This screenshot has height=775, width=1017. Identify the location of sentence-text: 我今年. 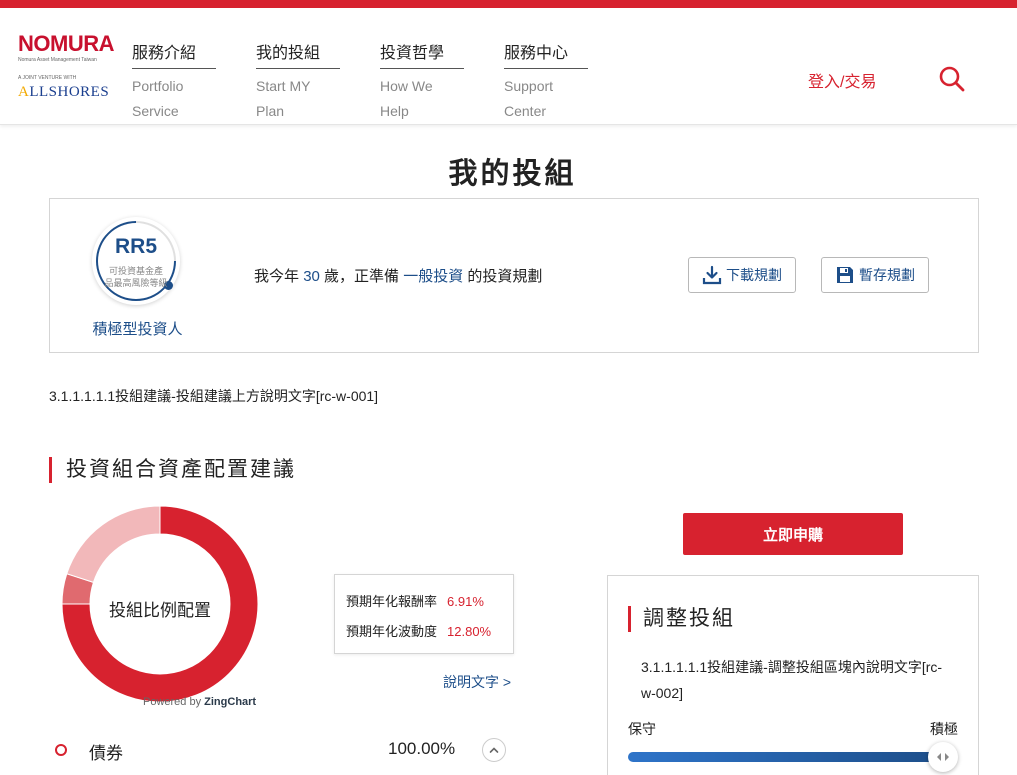
(277, 276).